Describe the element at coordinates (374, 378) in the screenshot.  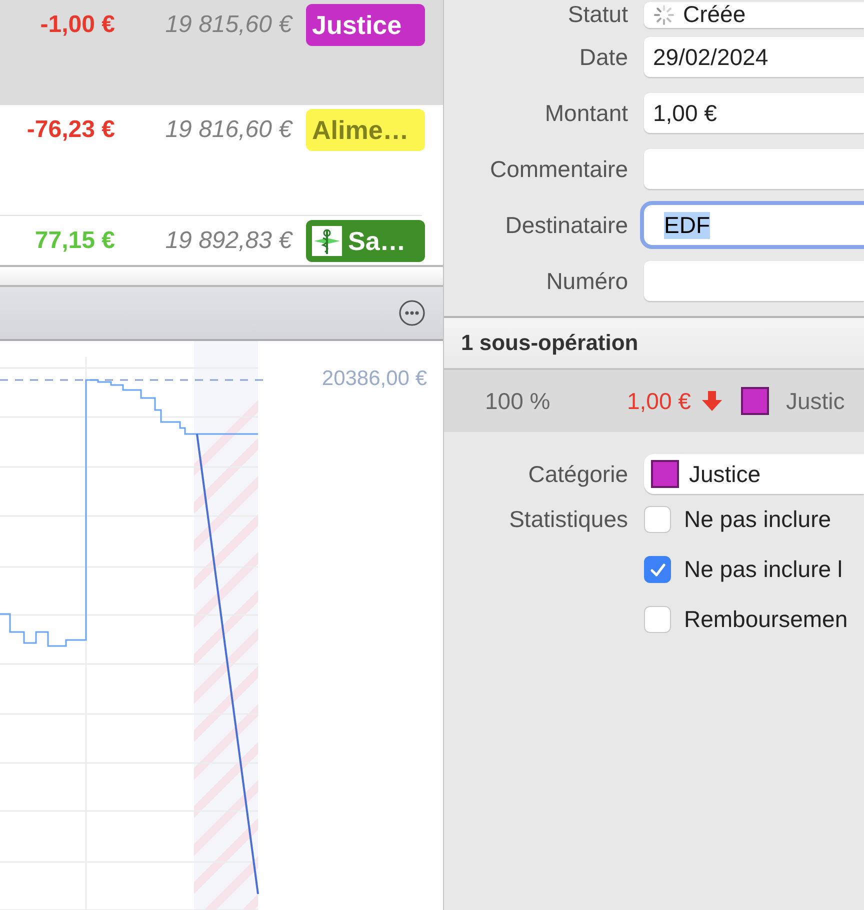
I see `max-balance-label: 20386,00 €` at that location.